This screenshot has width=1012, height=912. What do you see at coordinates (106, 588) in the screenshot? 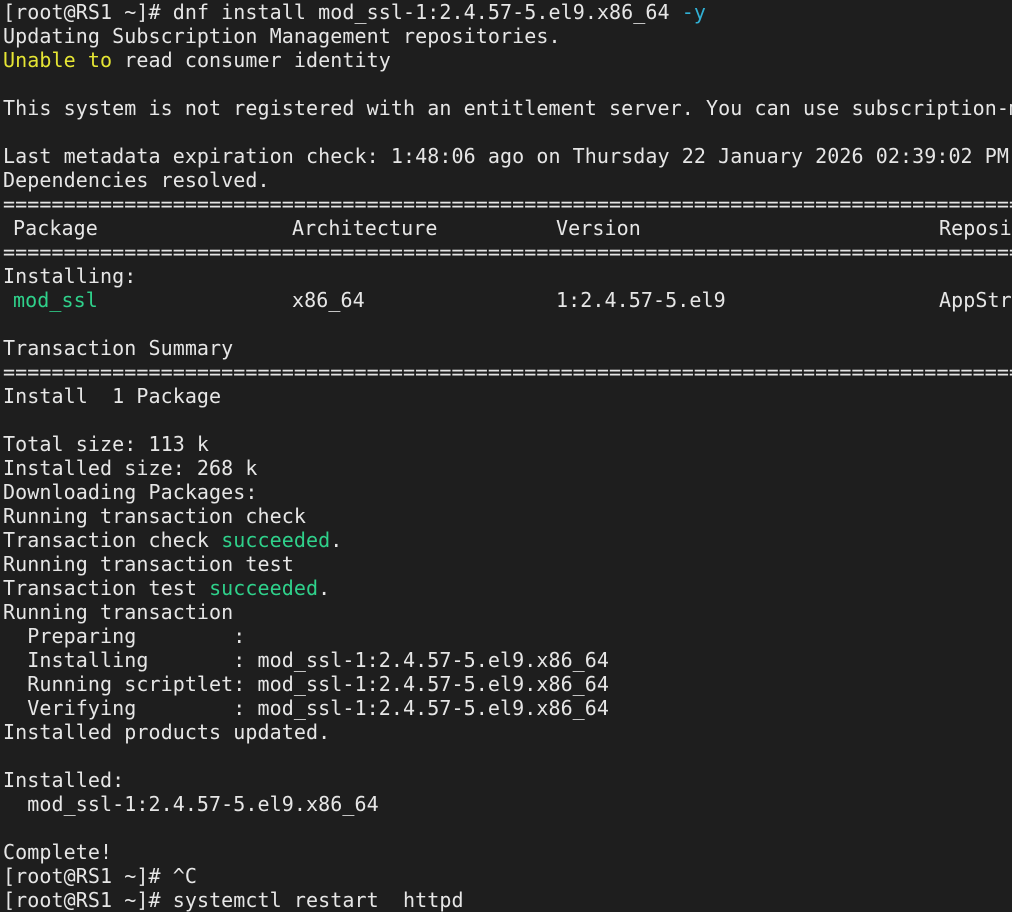
I see `output-text: Transaction test` at bounding box center [106, 588].